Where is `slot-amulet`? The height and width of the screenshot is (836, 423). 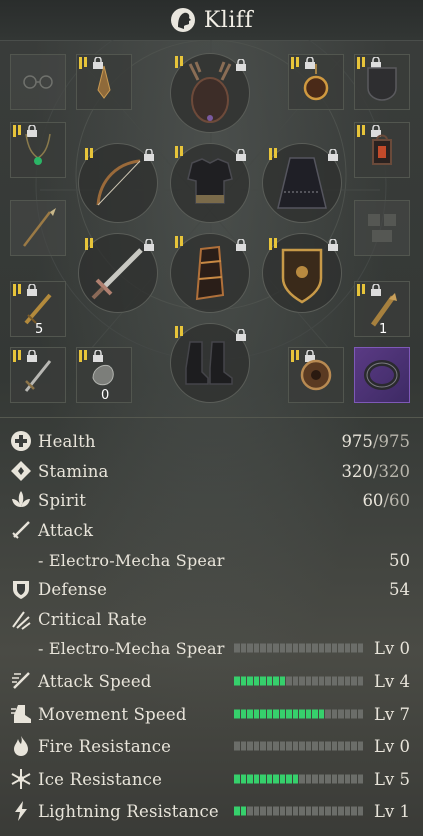
slot-amulet is located at coordinates (316, 82).